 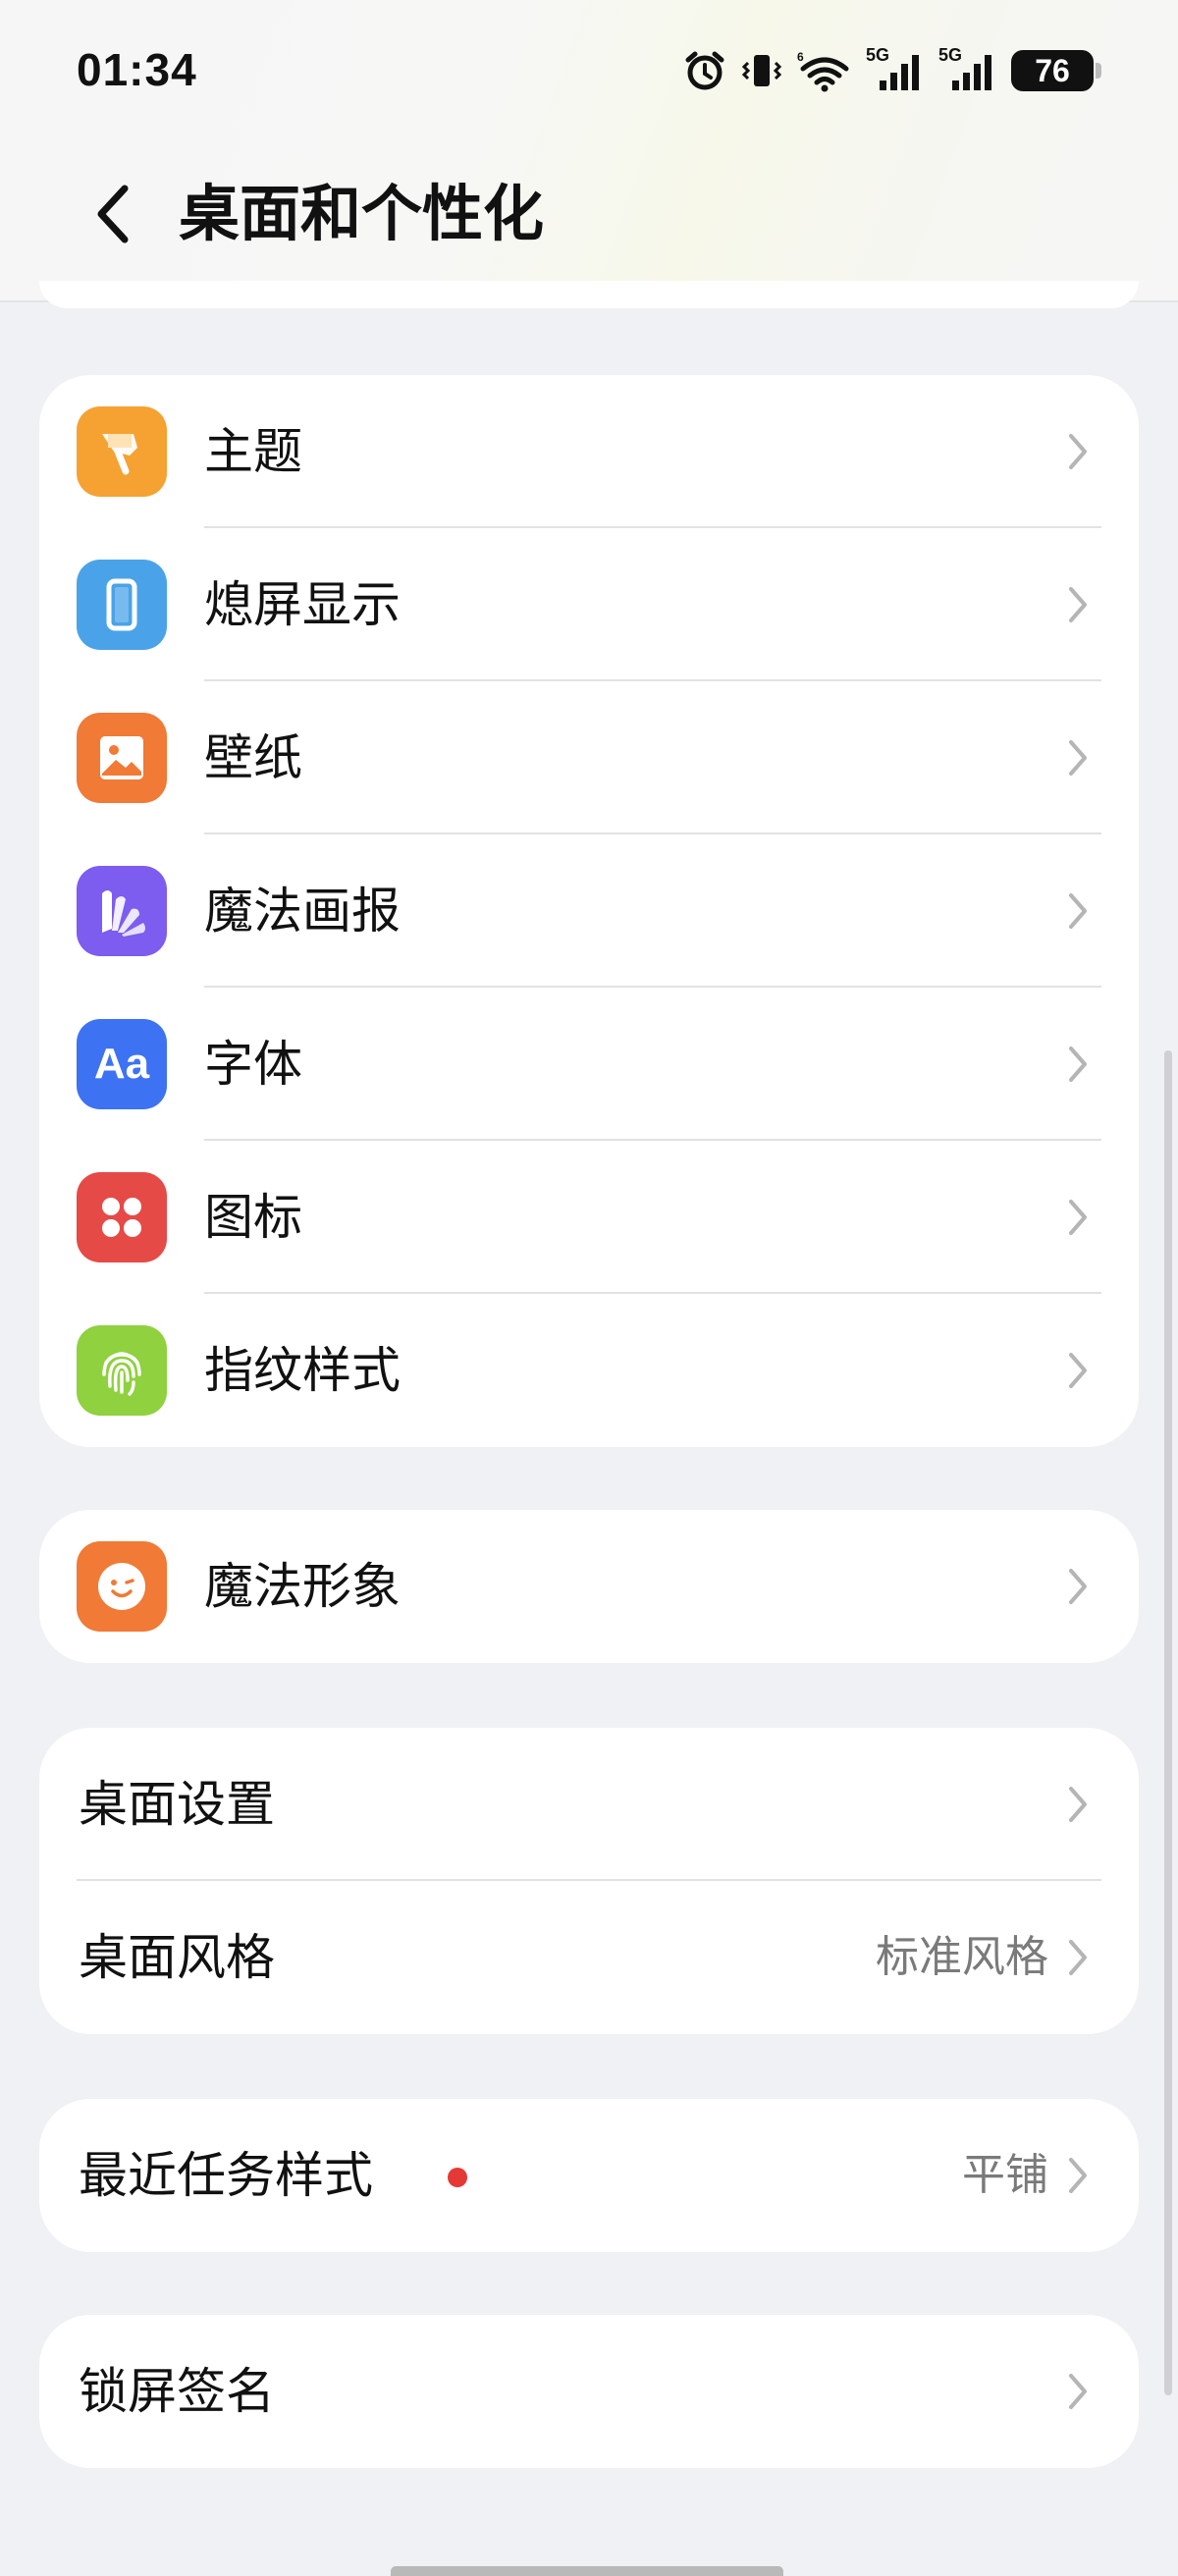 What do you see at coordinates (302, 1586) in the screenshot?
I see `row-label: 魔法形象` at bounding box center [302, 1586].